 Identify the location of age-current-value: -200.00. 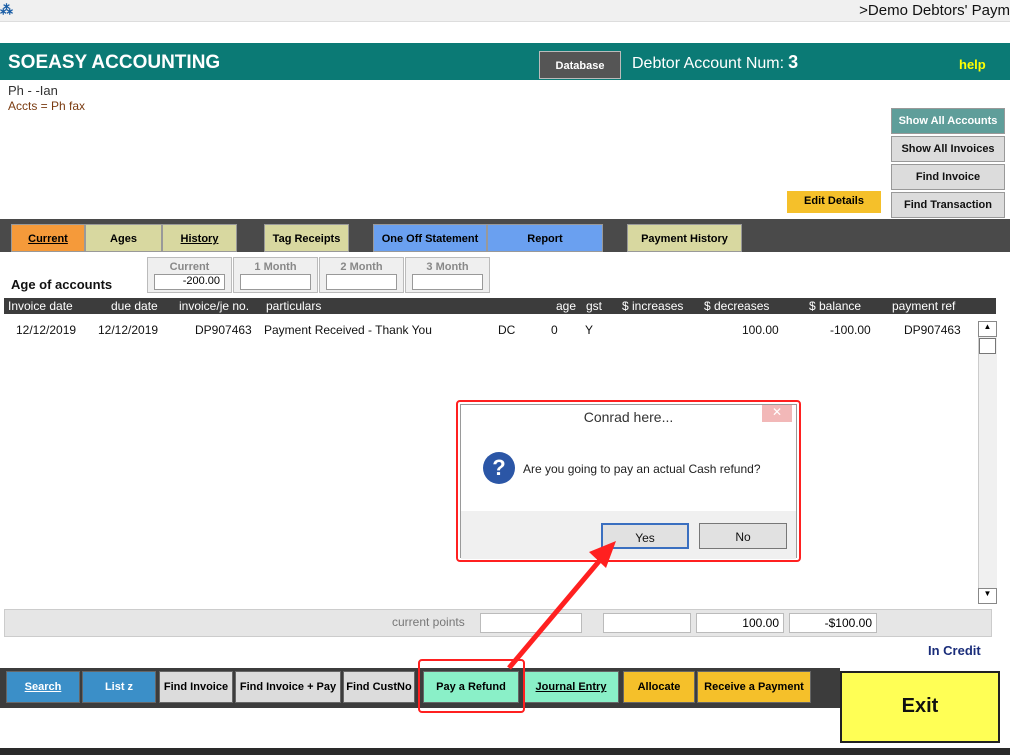
(189, 282).